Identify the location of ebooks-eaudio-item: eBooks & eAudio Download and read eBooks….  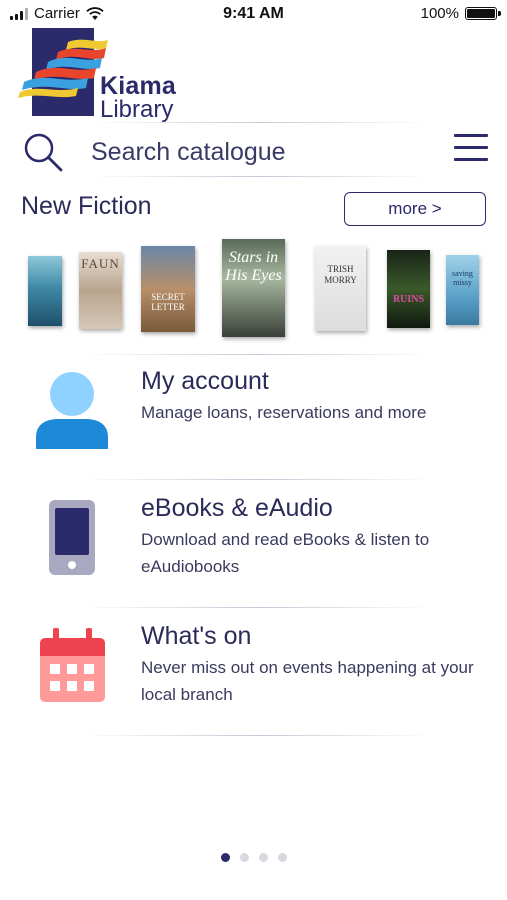
(253, 543).